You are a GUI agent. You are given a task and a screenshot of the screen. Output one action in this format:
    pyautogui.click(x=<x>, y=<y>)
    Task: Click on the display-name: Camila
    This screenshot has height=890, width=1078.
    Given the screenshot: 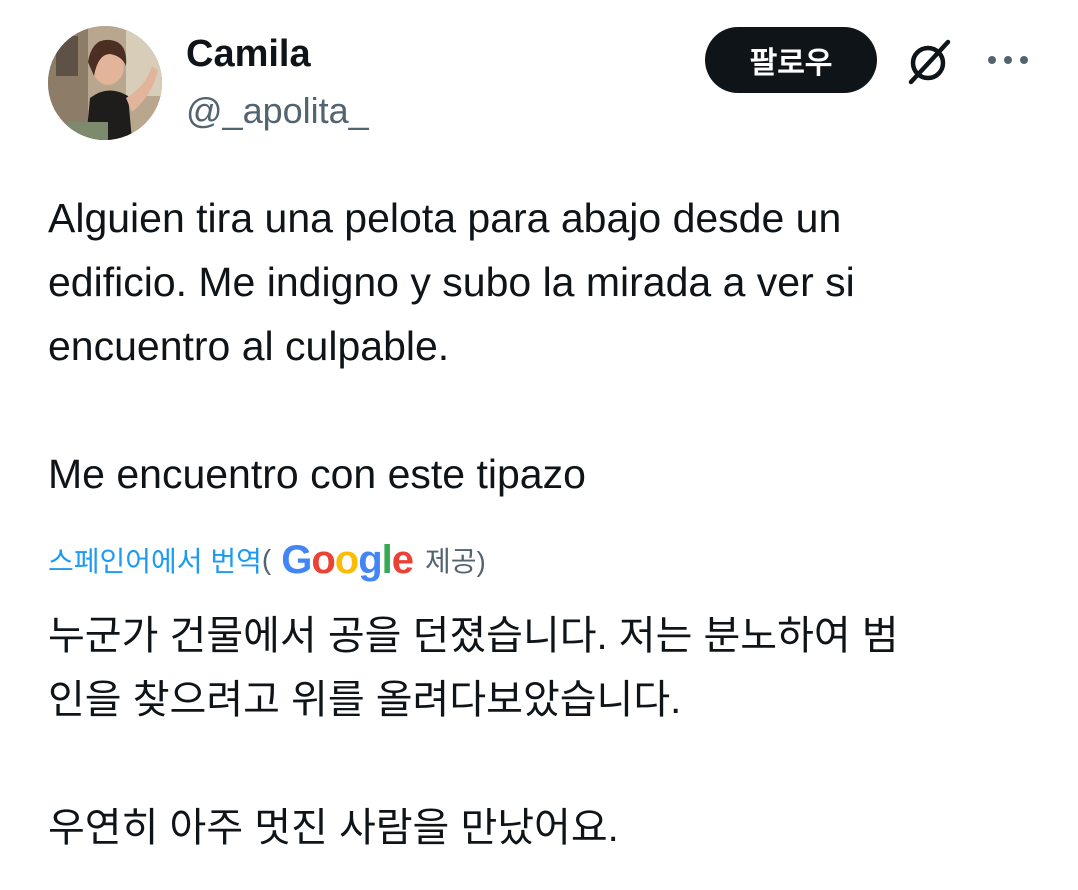 What is the action you would take?
    pyautogui.click(x=248, y=54)
    